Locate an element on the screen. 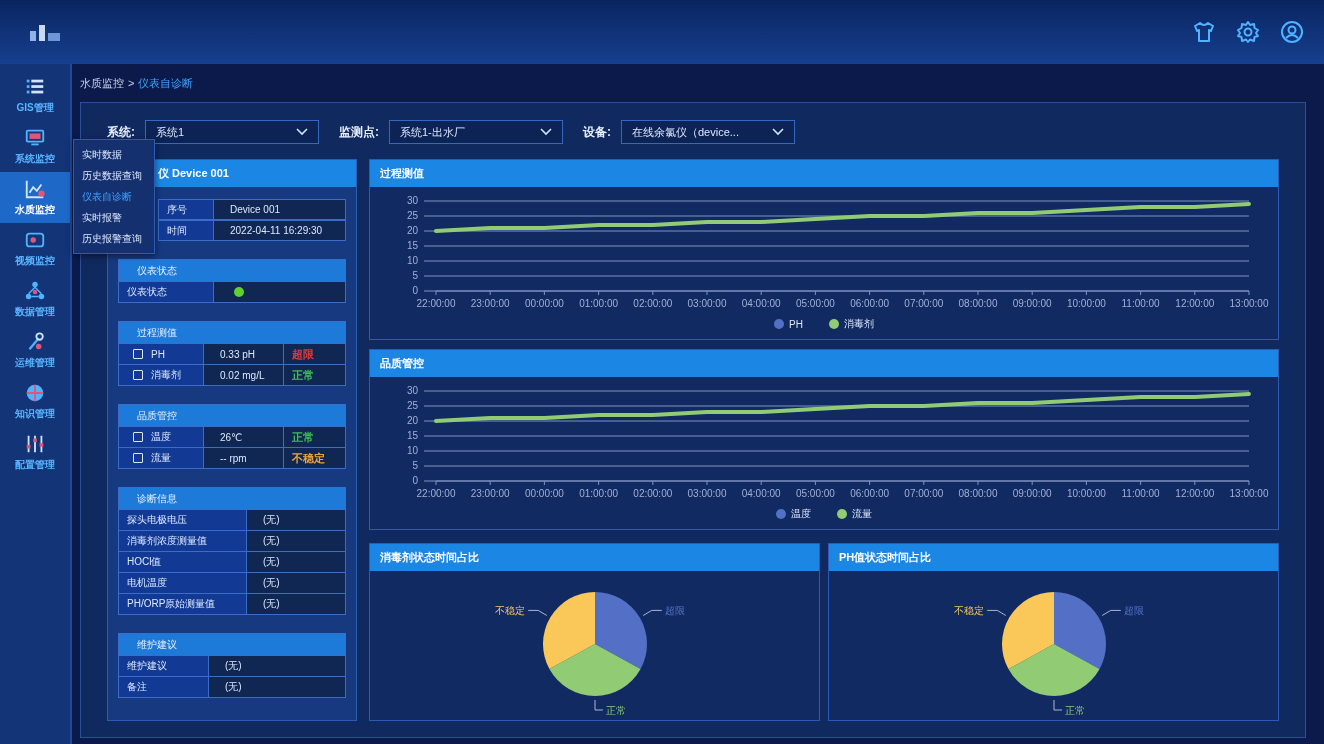  table-cell: 消毒剂浓度测量值 is located at coordinates (183, 541).